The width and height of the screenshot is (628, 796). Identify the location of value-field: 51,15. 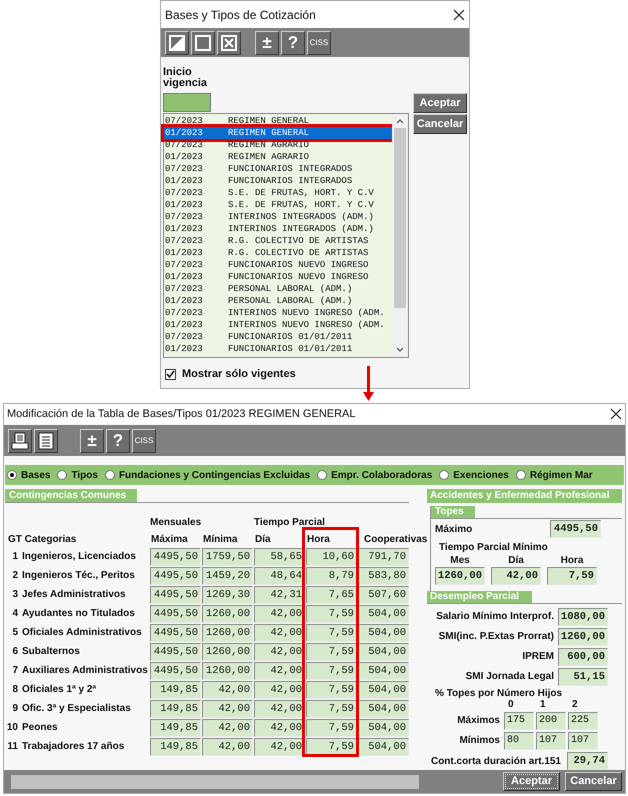
(583, 677).